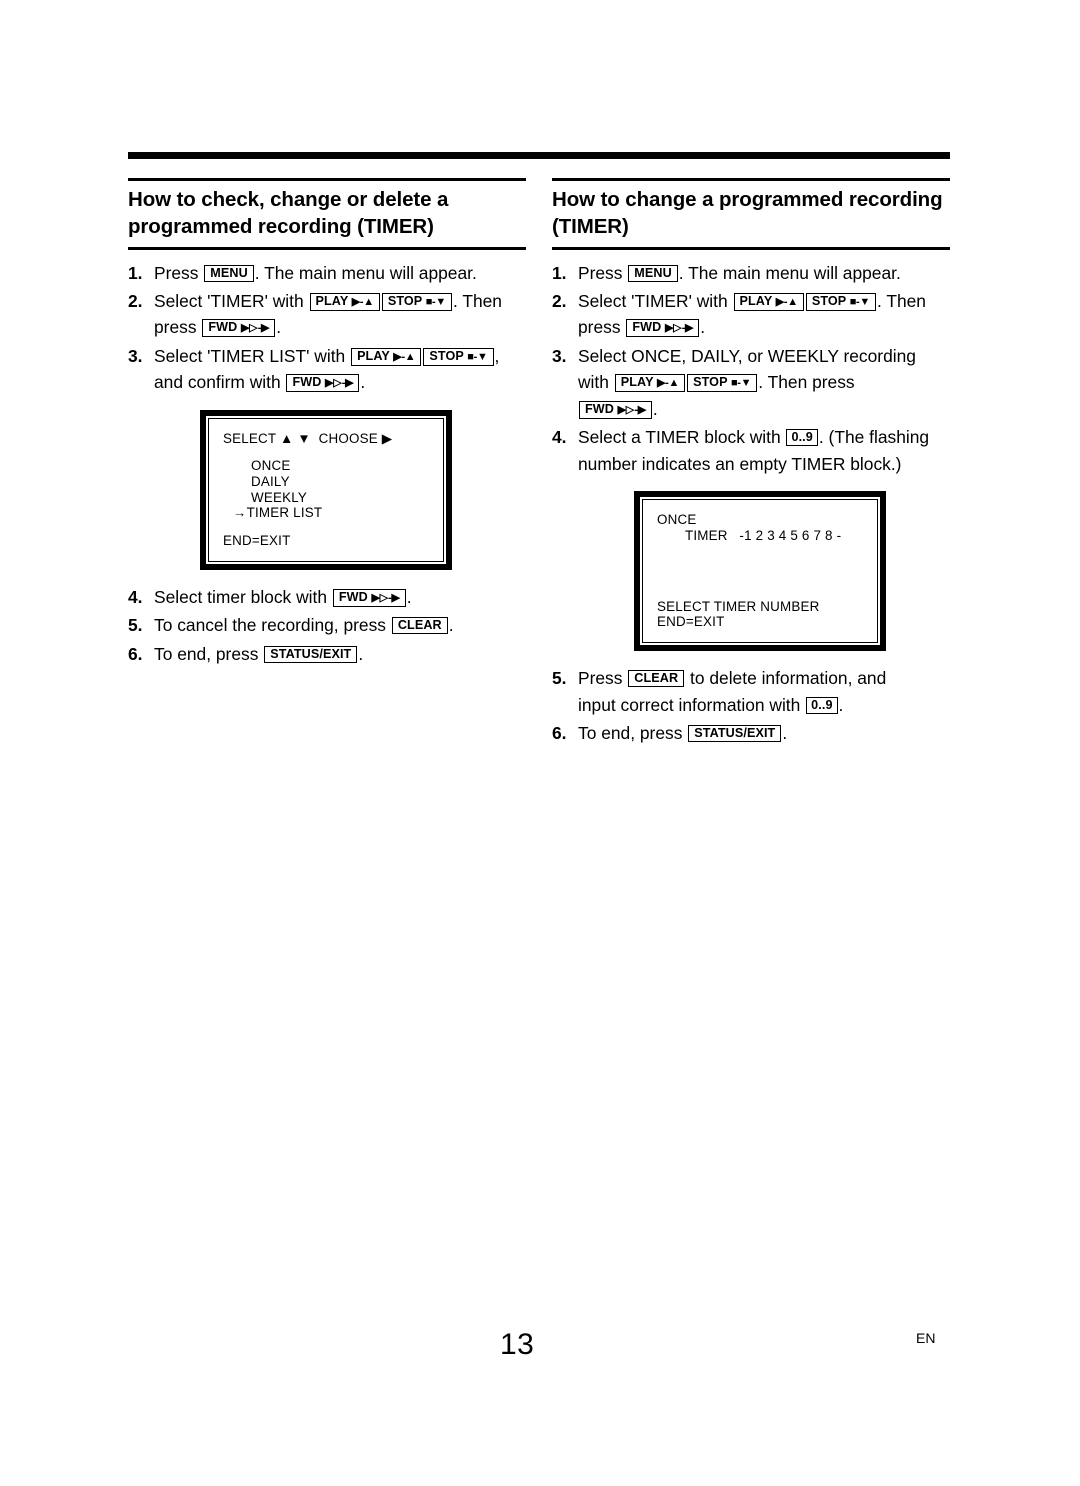 The image size is (1080, 1486). I want to click on page-number: 13, so click(517, 1344).